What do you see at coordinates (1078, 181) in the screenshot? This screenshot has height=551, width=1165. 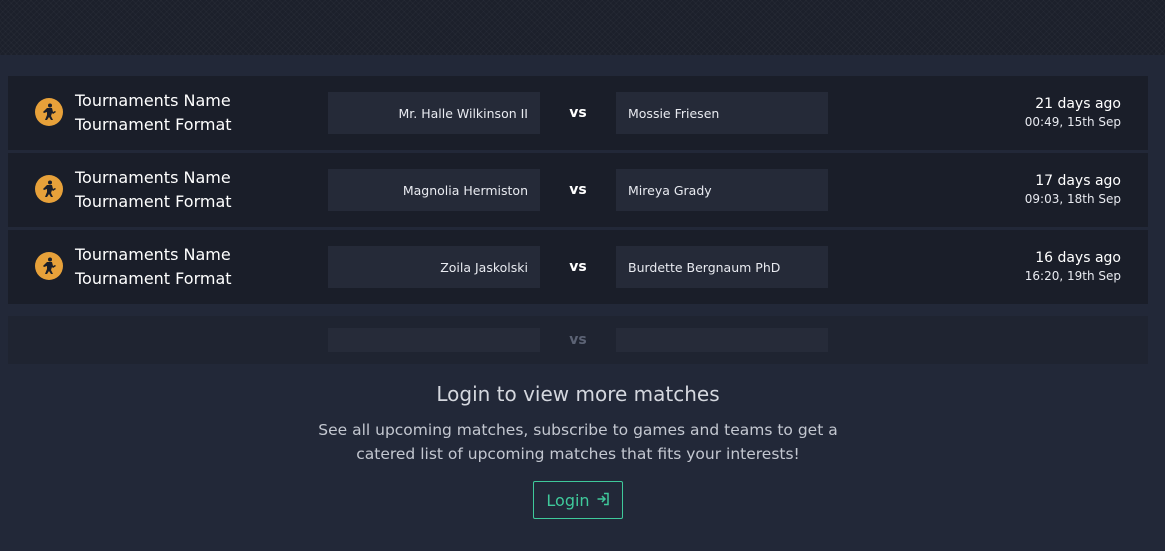 I see `time-ago: 17 days ago` at bounding box center [1078, 181].